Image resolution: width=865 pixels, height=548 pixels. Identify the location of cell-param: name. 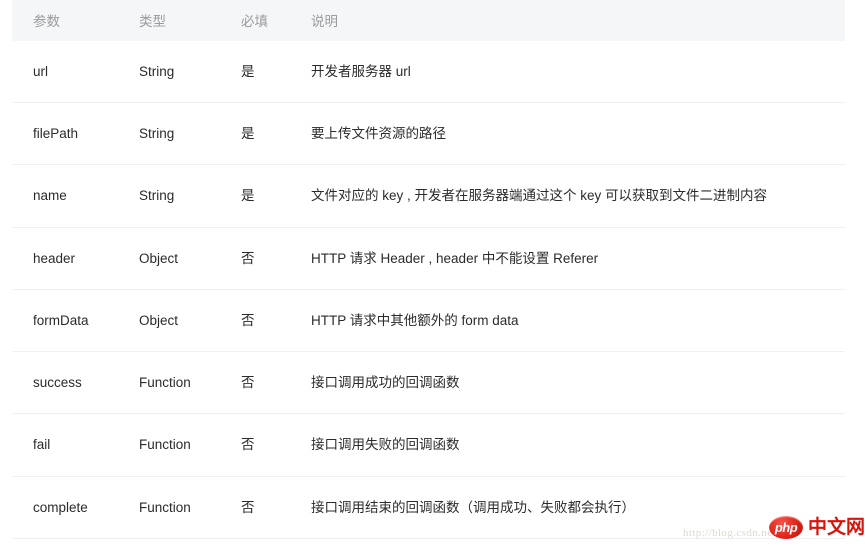
(75, 196).